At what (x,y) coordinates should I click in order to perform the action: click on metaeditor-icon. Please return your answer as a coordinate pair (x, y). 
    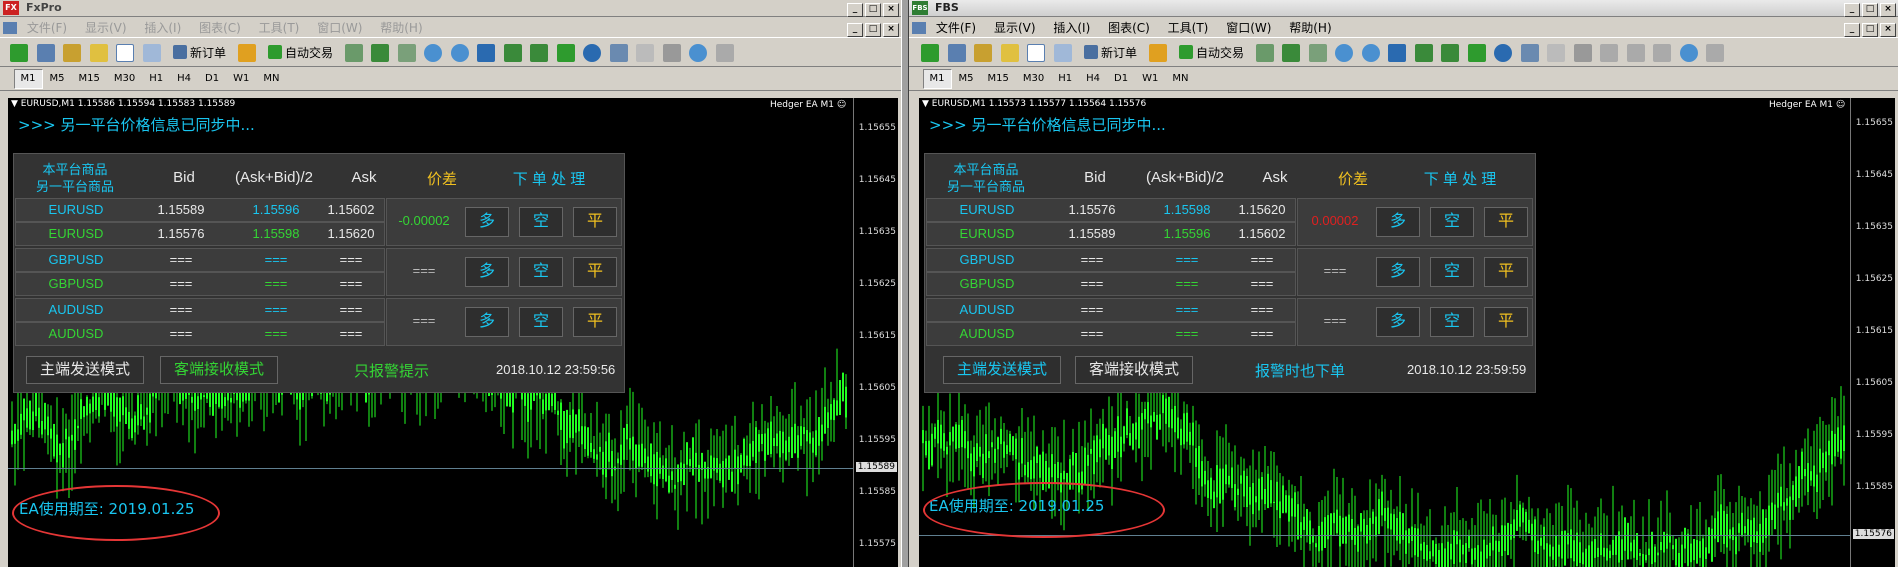
    Looking at the image, I should click on (1157, 53).